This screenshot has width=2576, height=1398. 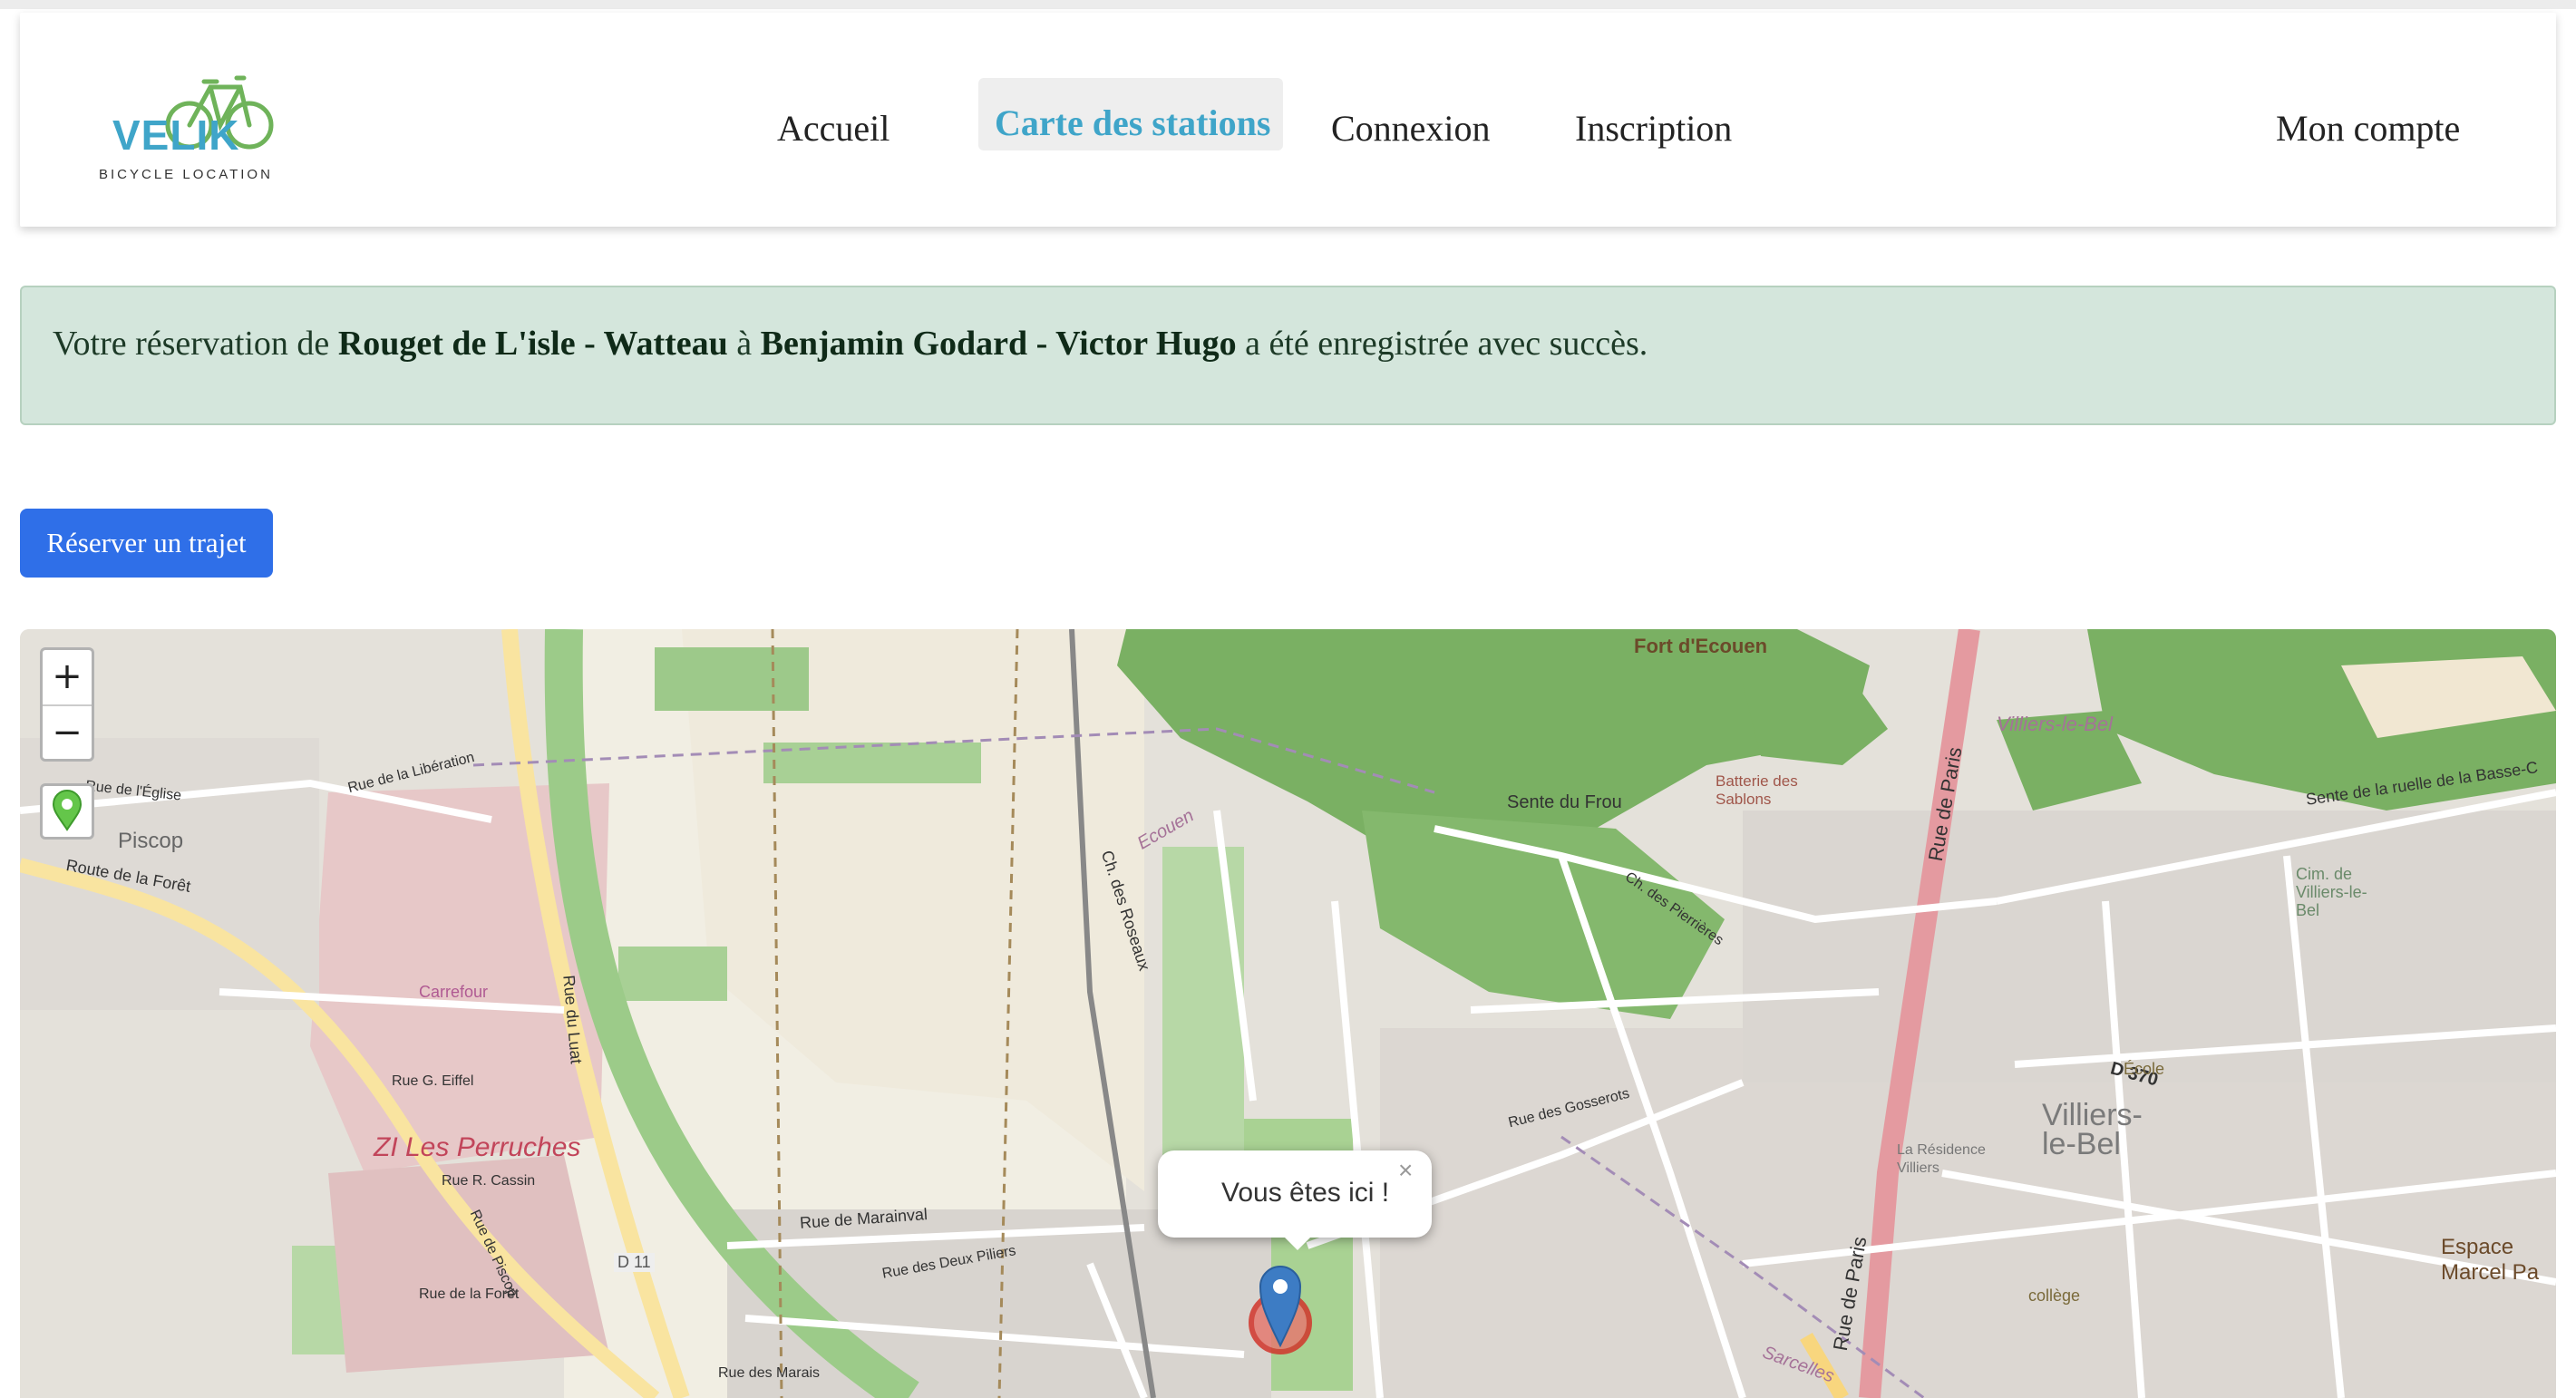 What do you see at coordinates (2144, 1069) in the screenshot?
I see `map-label-ecole: École` at bounding box center [2144, 1069].